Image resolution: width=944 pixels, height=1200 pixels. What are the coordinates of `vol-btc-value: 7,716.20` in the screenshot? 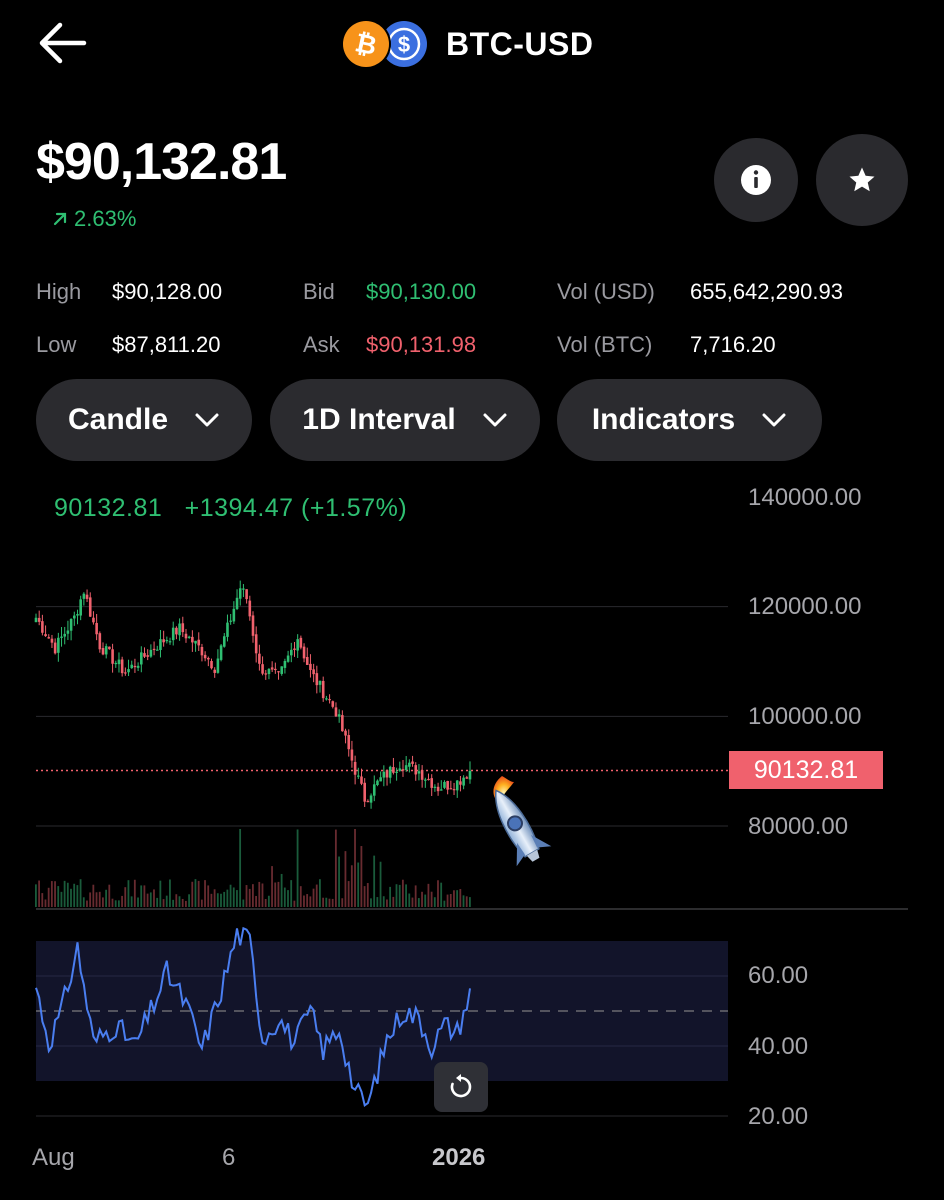 It's located at (733, 344).